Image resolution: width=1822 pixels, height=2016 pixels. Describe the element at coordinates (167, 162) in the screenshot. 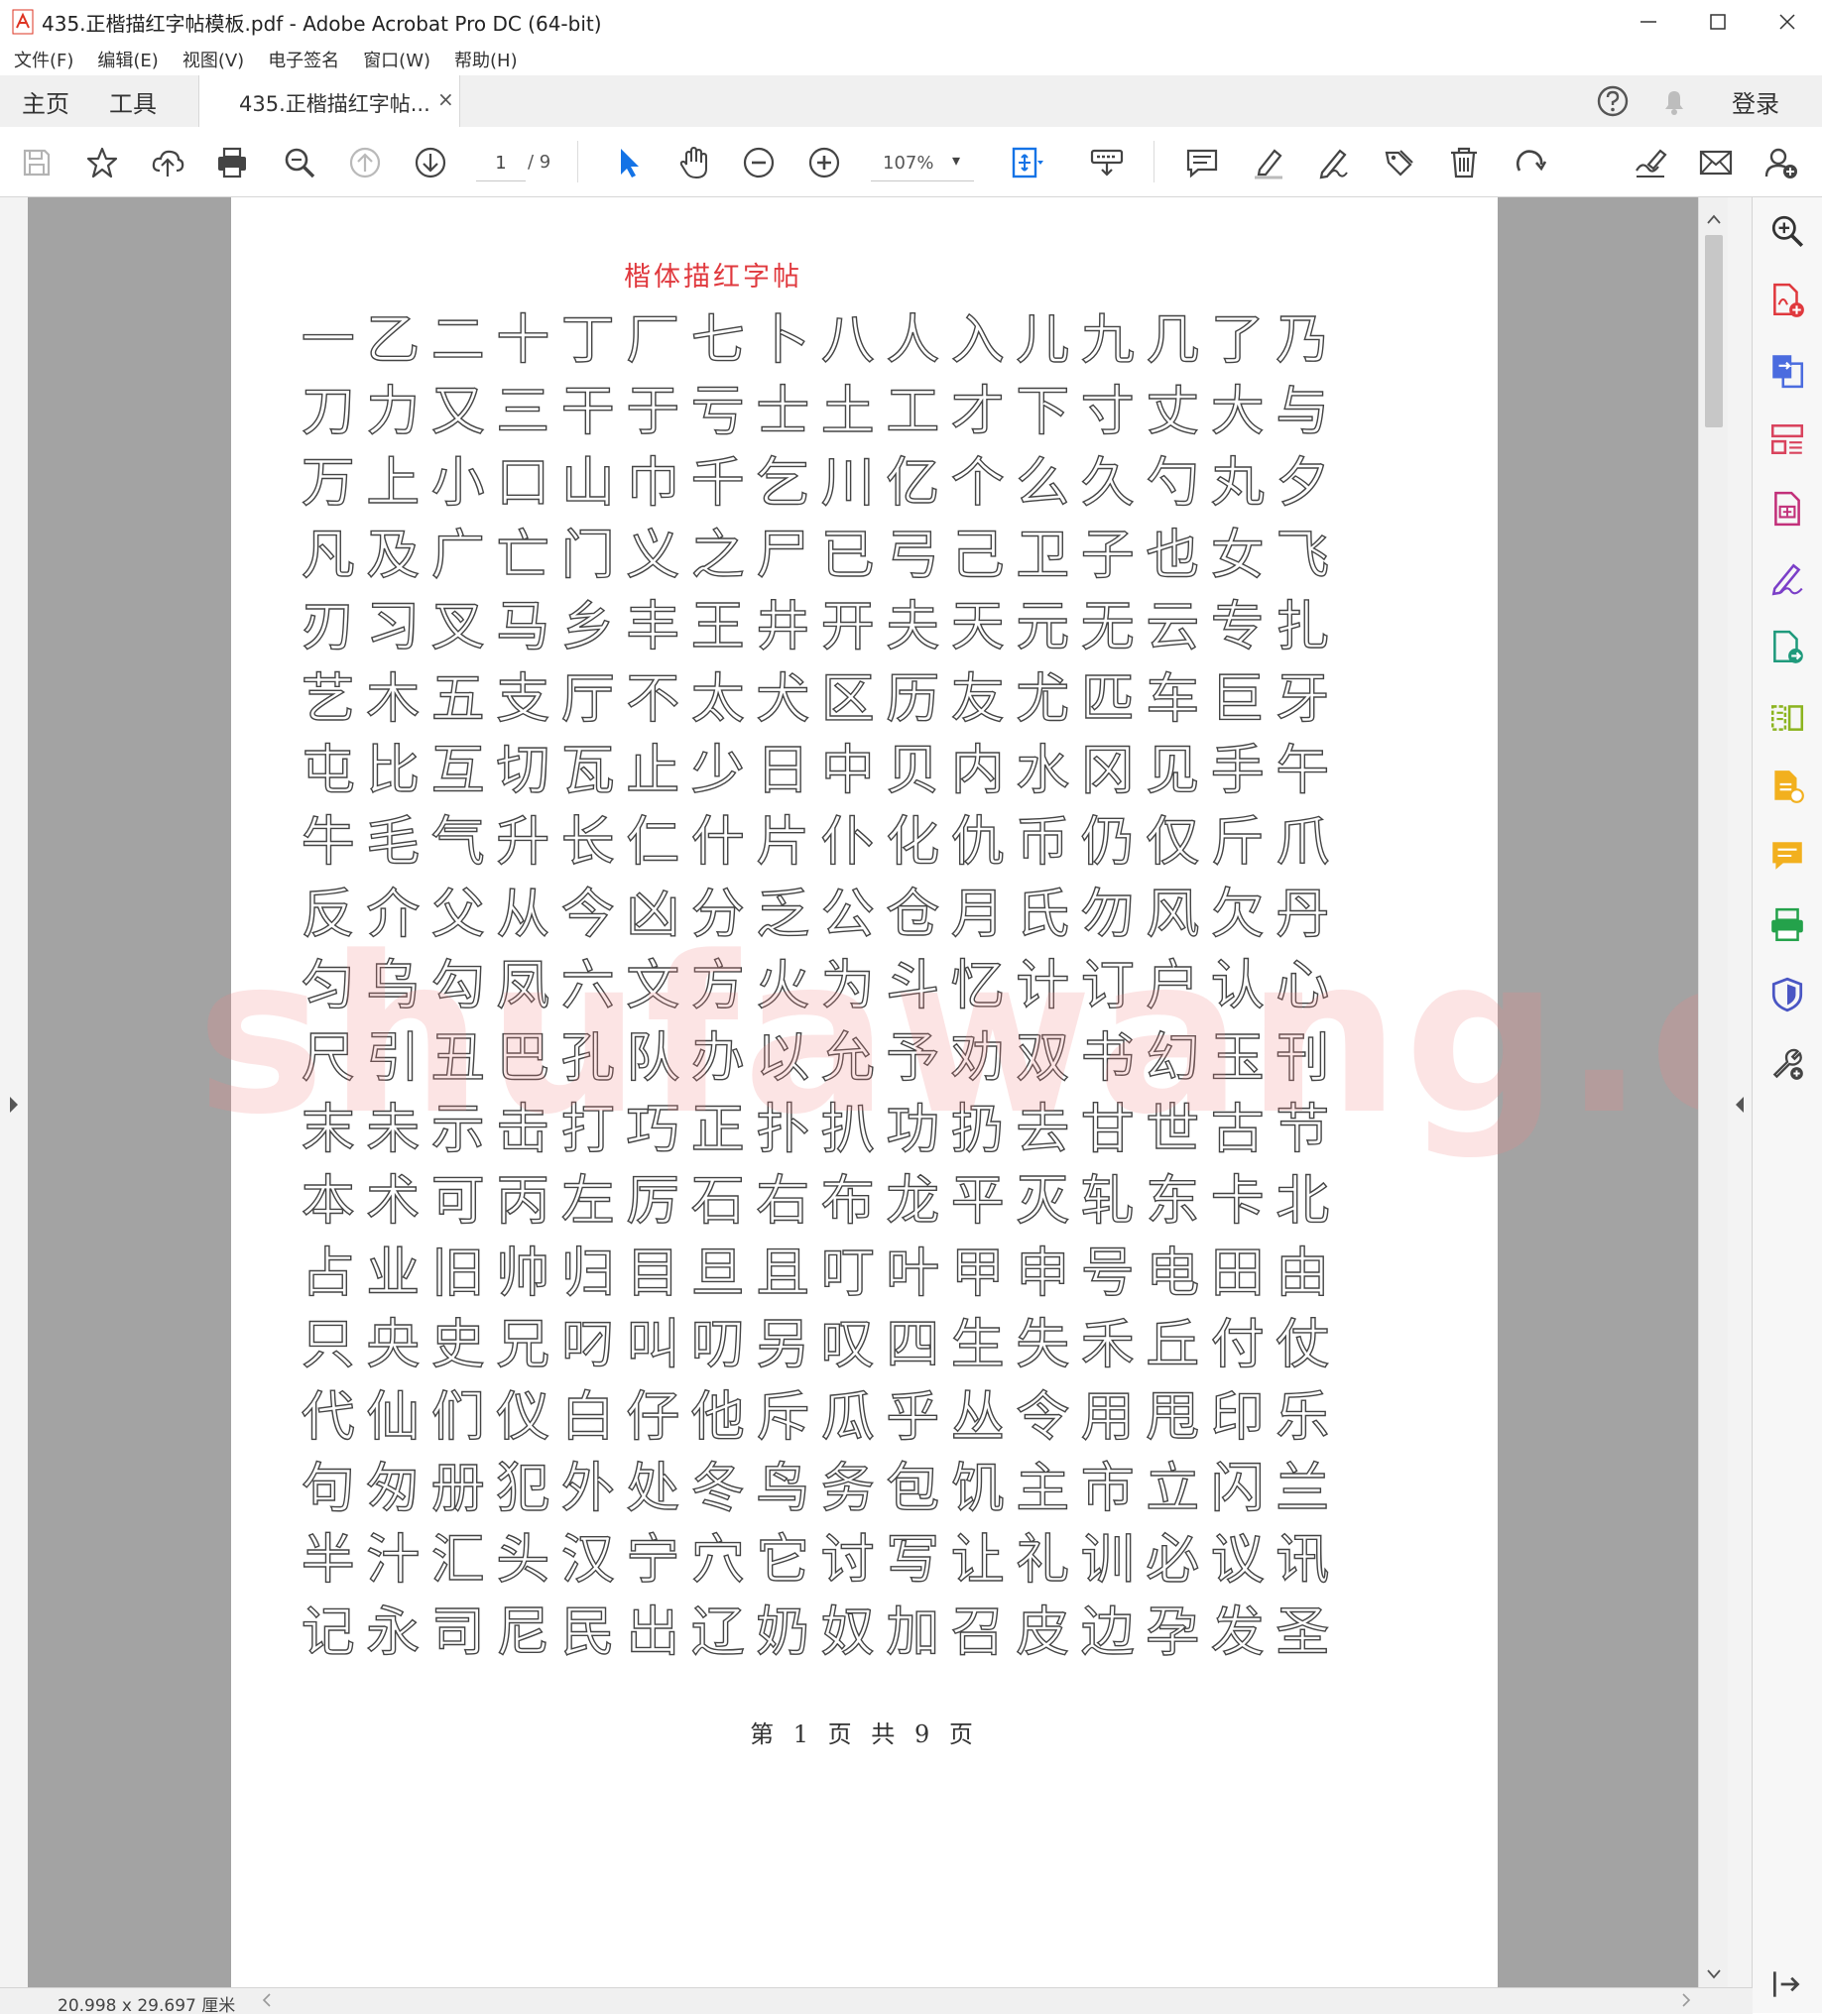

I see `upload-cloud-icon` at that location.